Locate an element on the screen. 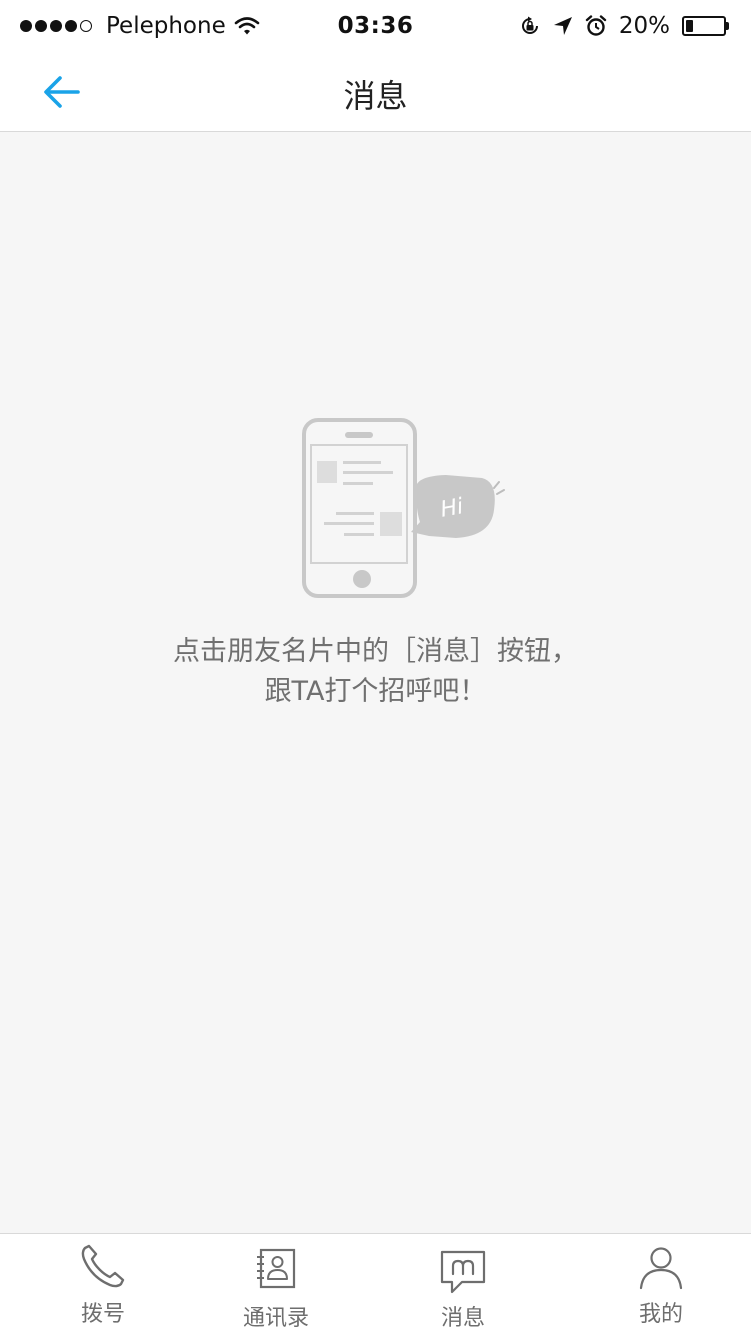  tab-contacts: 通讯录 is located at coordinates (276, 1284).